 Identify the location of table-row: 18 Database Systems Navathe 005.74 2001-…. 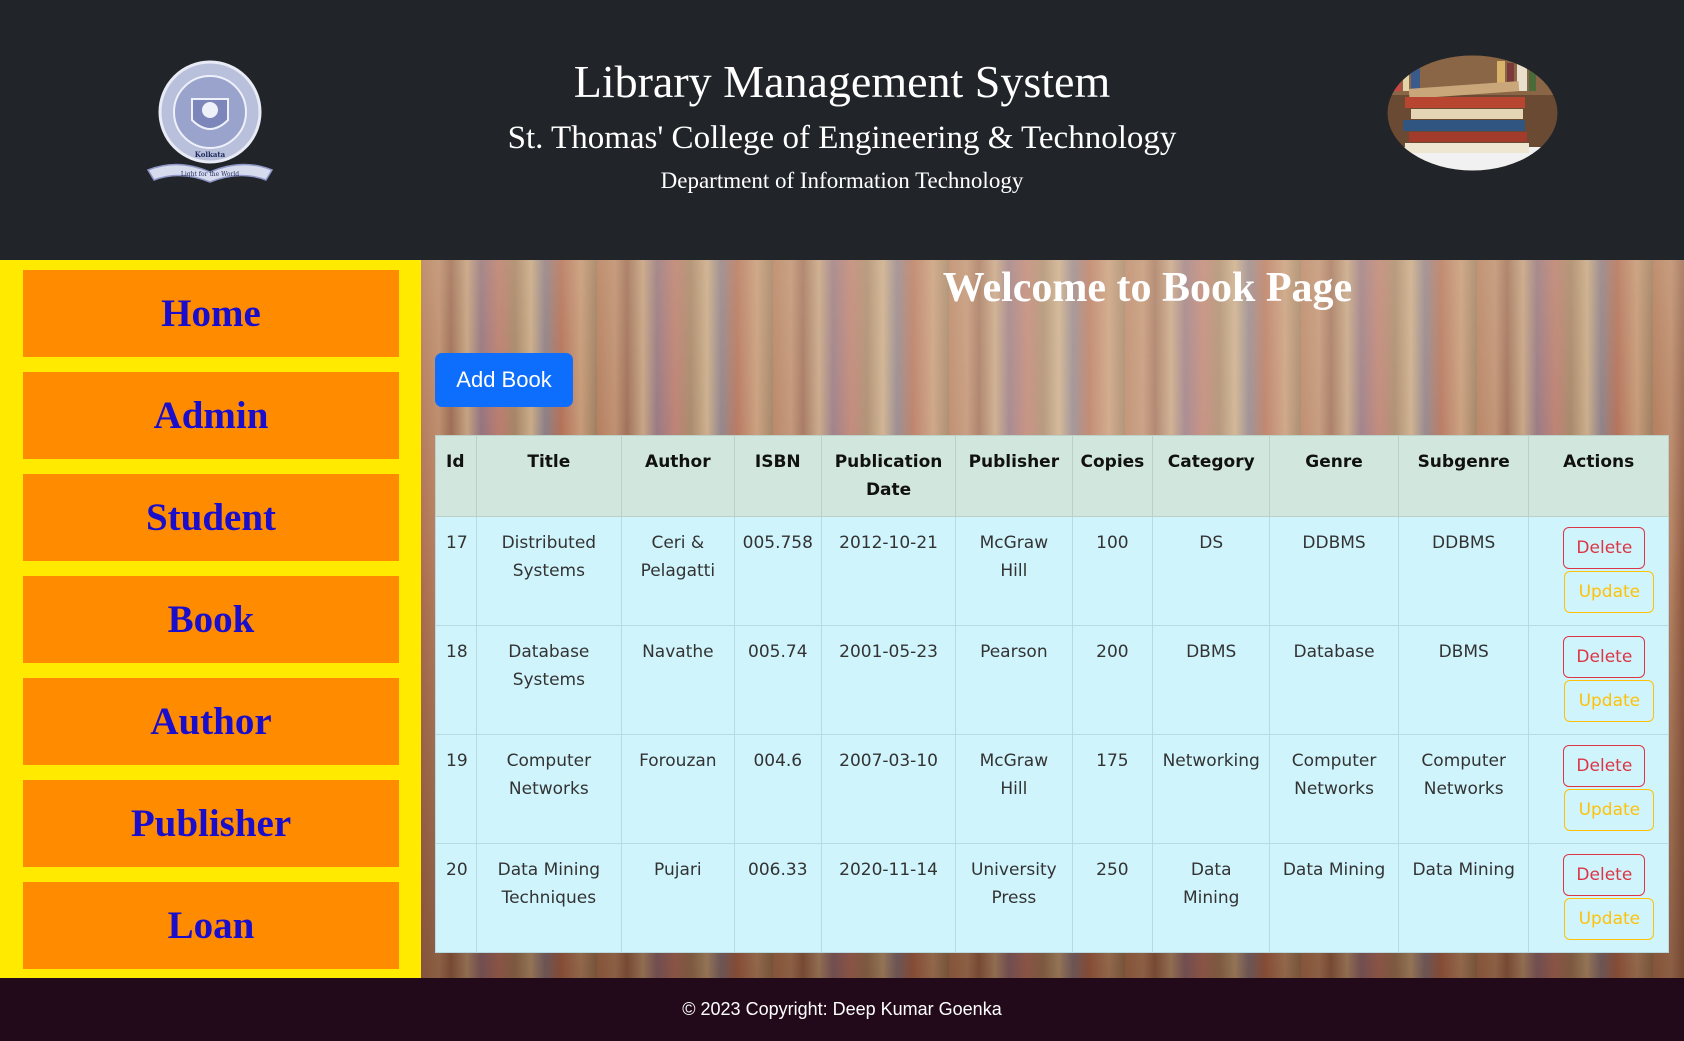
(1052, 680).